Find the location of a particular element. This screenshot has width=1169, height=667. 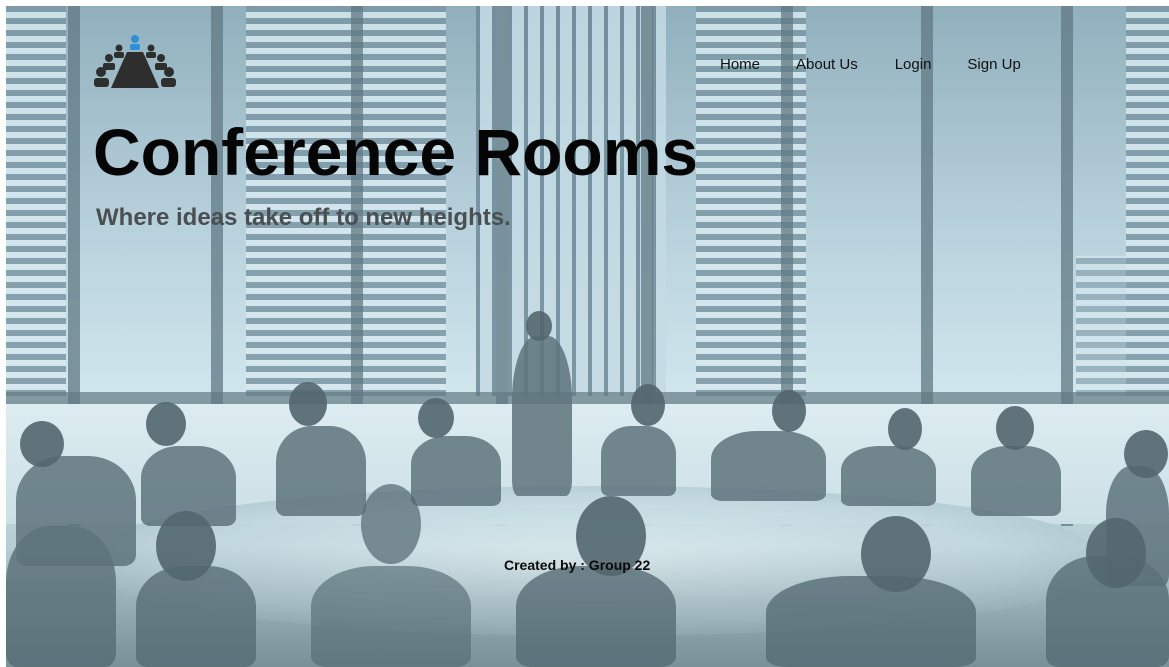

nav-link-home: Home is located at coordinates (740, 64).